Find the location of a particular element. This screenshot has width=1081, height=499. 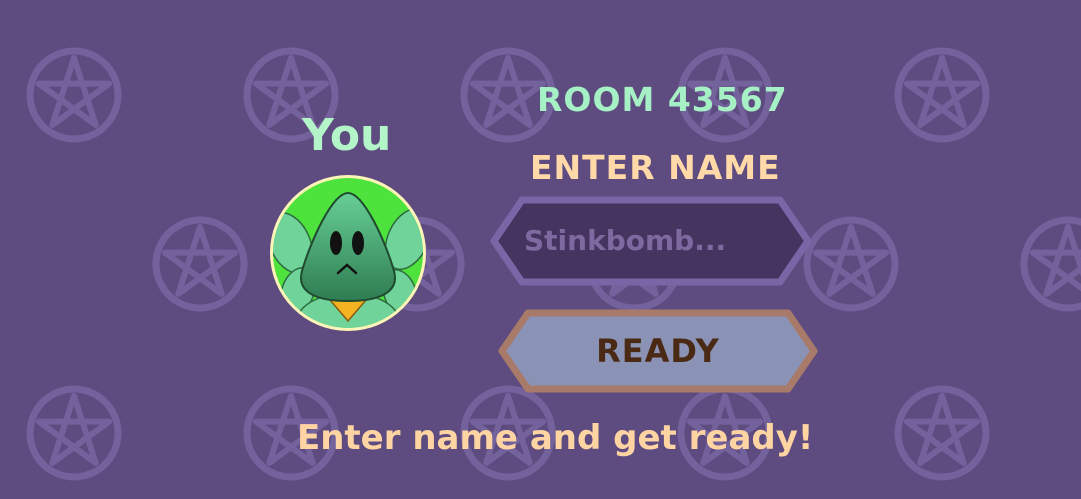

enter-name-label: ENTER NAME is located at coordinates (655, 167).